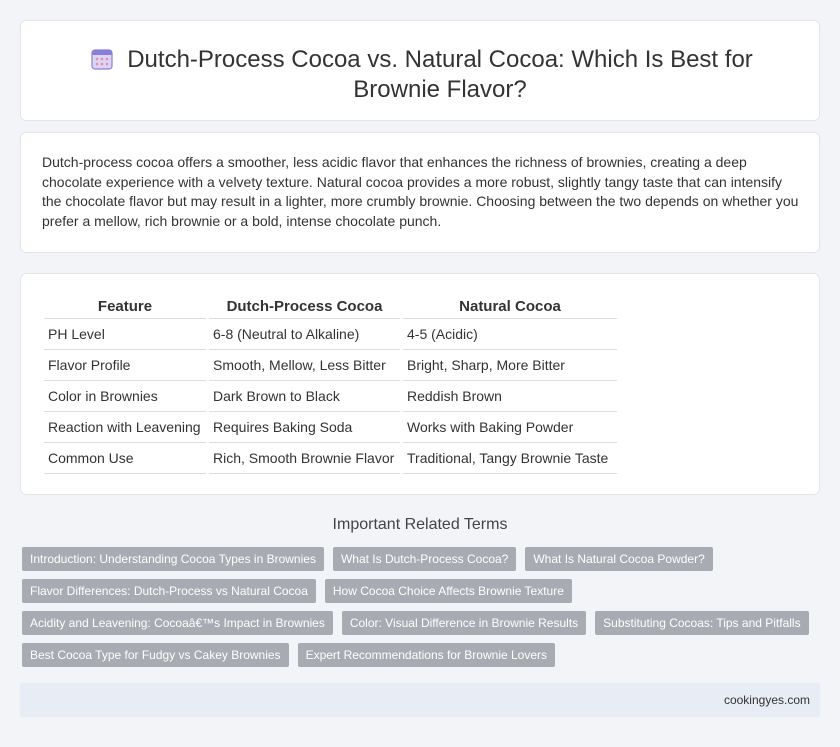  What do you see at coordinates (125, 427) in the screenshot?
I see `table-cell: Reaction with Leavening` at bounding box center [125, 427].